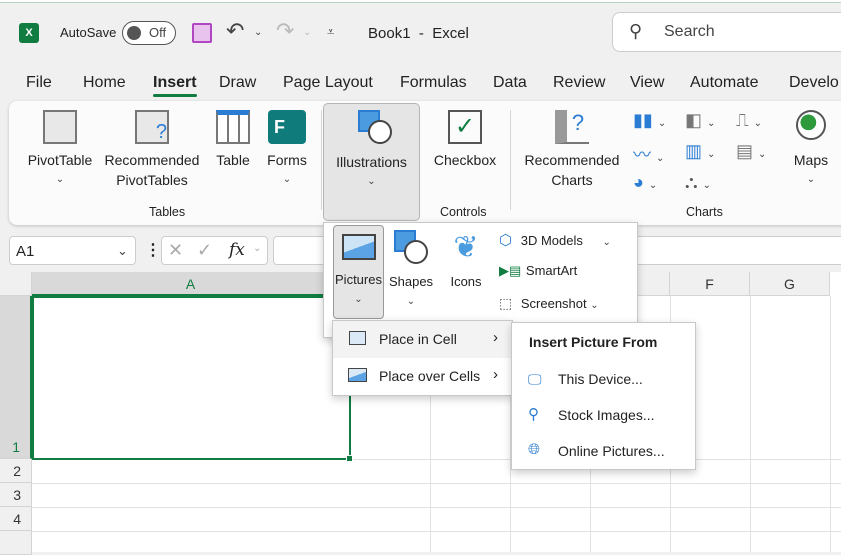  Describe the element at coordinates (466, 260) in the screenshot. I see `icons-button: ❦ Icons` at that location.